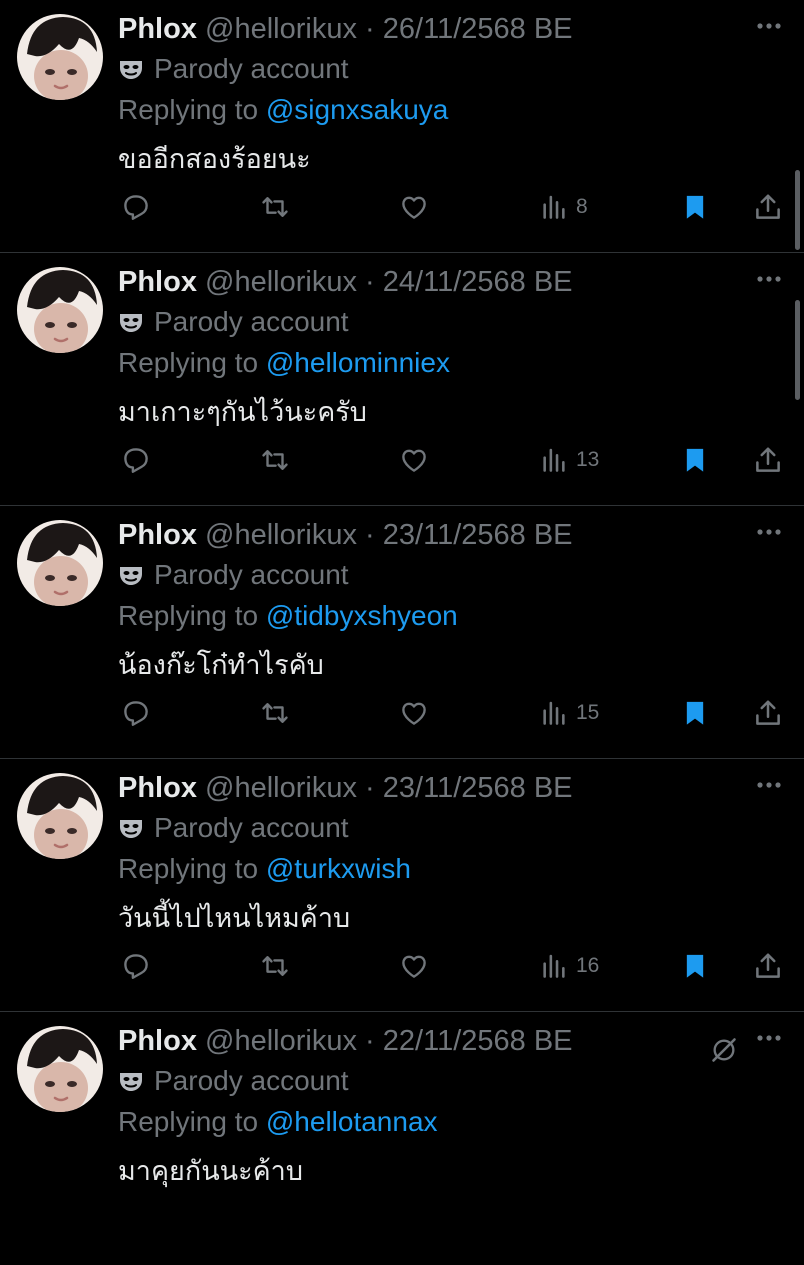 The height and width of the screenshot is (1265, 804). I want to click on views-button: 16, so click(569, 966).